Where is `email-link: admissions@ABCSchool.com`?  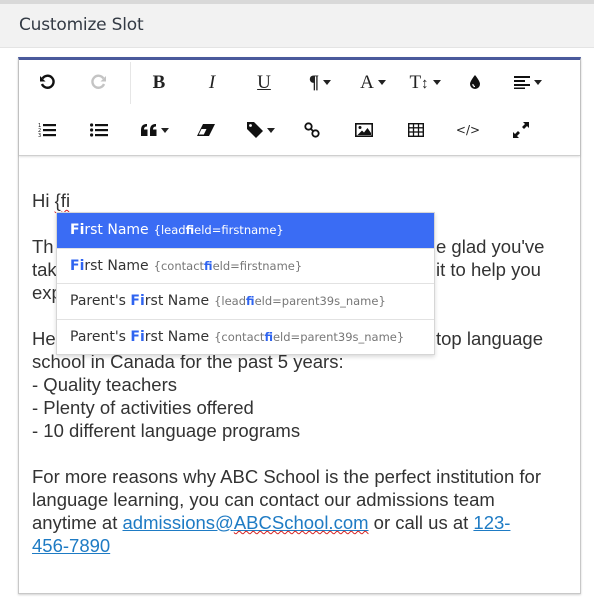 email-link: admissions@ABCSchool.com is located at coordinates (246, 522).